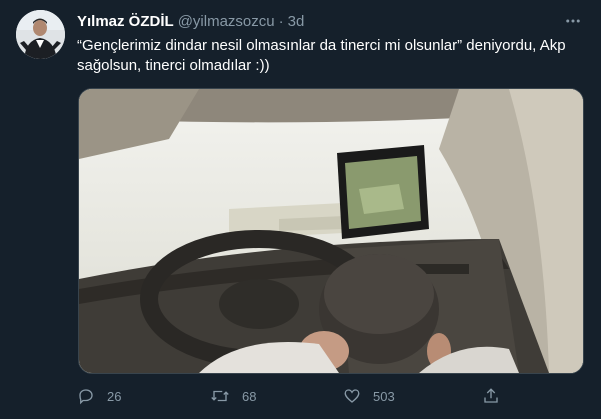  Describe the element at coordinates (384, 396) in the screenshot. I see `like-count: 503` at that location.